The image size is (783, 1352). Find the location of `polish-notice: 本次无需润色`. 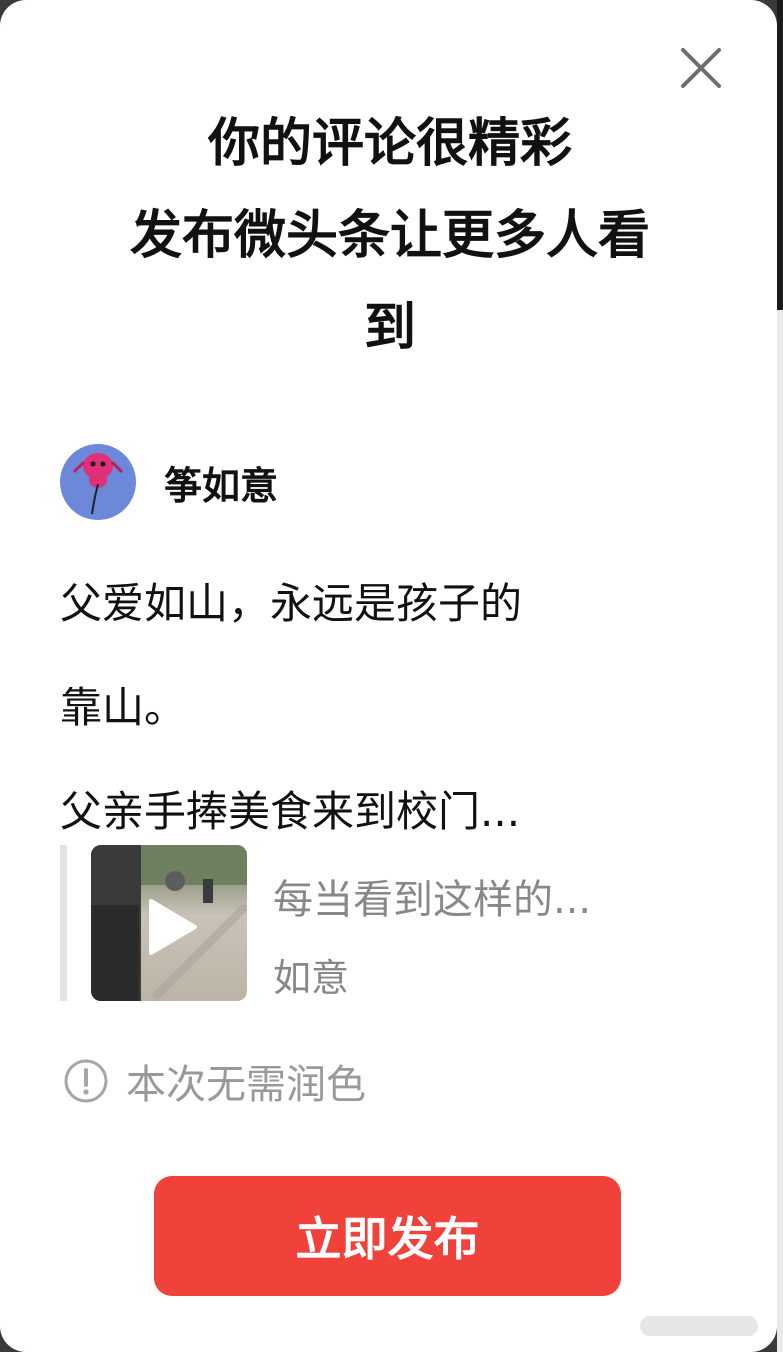

polish-notice: 本次无需润色 is located at coordinates (214, 1081).